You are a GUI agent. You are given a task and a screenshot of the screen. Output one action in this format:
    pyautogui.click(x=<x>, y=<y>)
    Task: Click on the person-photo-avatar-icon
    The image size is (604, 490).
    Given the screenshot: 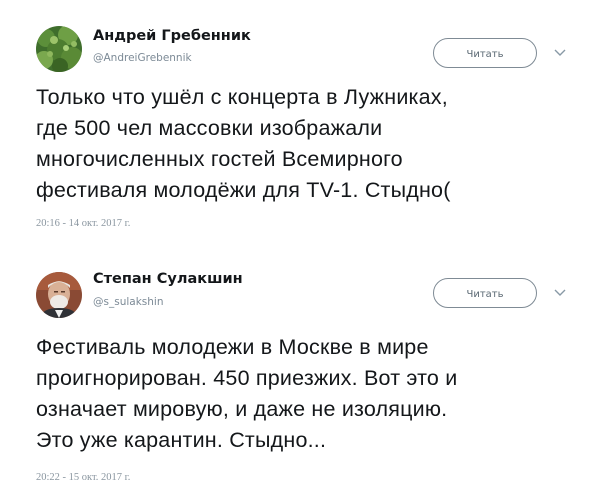 What is the action you would take?
    pyautogui.click(x=59, y=295)
    